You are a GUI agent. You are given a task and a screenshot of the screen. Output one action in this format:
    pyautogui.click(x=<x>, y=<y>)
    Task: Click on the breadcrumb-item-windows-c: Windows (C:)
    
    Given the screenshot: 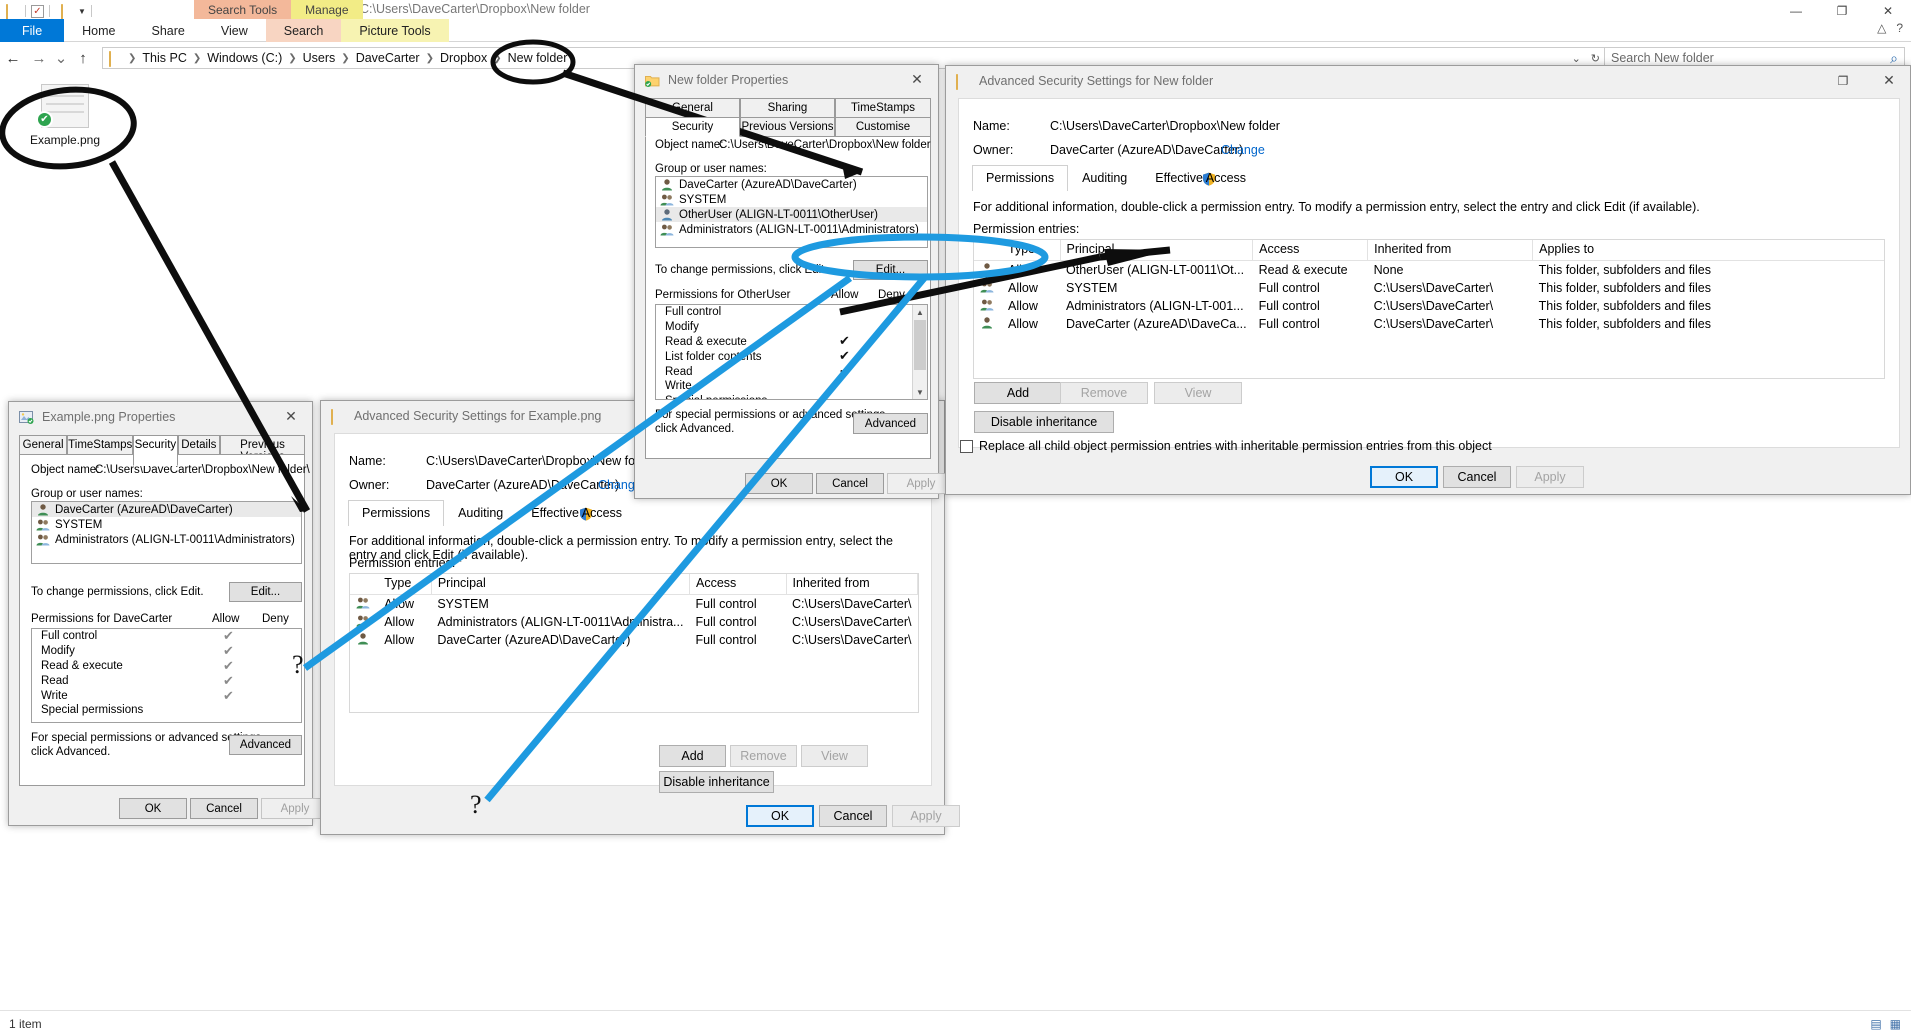 What is the action you would take?
    pyautogui.click(x=244, y=58)
    